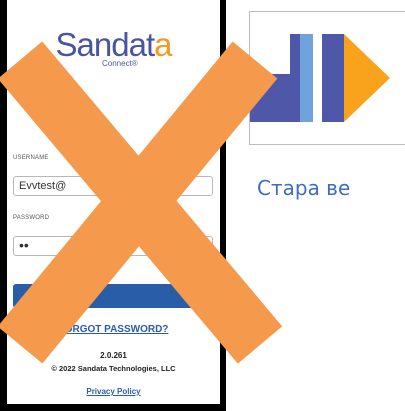 The image size is (405, 411). Describe the element at coordinates (304, 188) in the screenshot. I see `caption-text: Стара ве` at that location.